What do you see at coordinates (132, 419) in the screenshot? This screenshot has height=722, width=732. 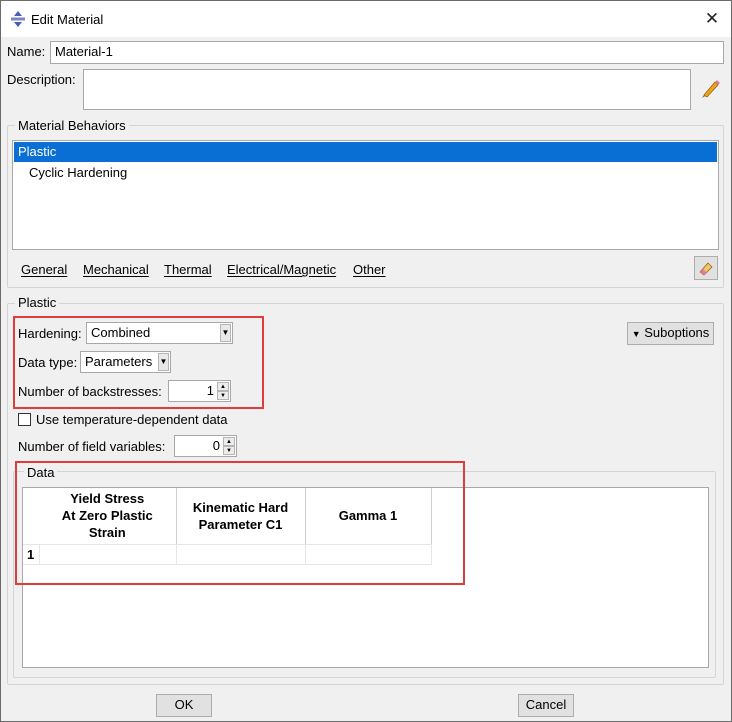 I see `temp-dependent-label: Use temperature-dependent data` at bounding box center [132, 419].